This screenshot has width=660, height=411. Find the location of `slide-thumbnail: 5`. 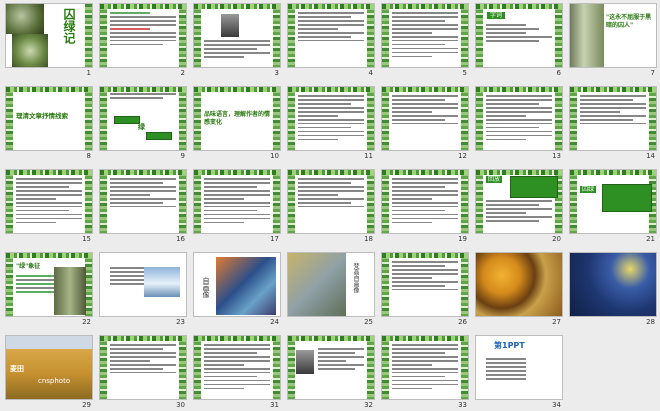

slide-thumbnail: 5 is located at coordinates (425, 41).